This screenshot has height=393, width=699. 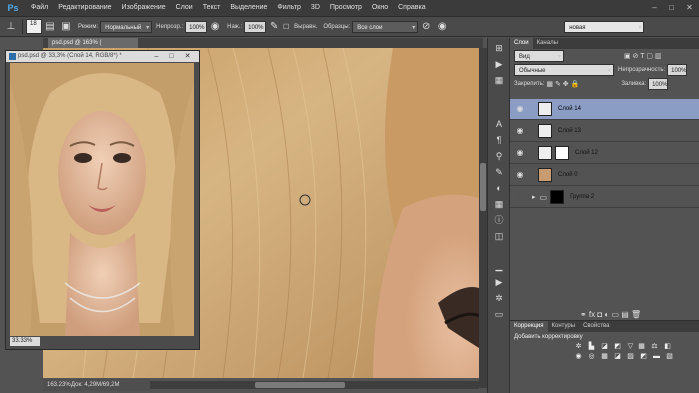 What do you see at coordinates (50, 27) in the screenshot?
I see `brush-panel-icon: ▤` at bounding box center [50, 27].